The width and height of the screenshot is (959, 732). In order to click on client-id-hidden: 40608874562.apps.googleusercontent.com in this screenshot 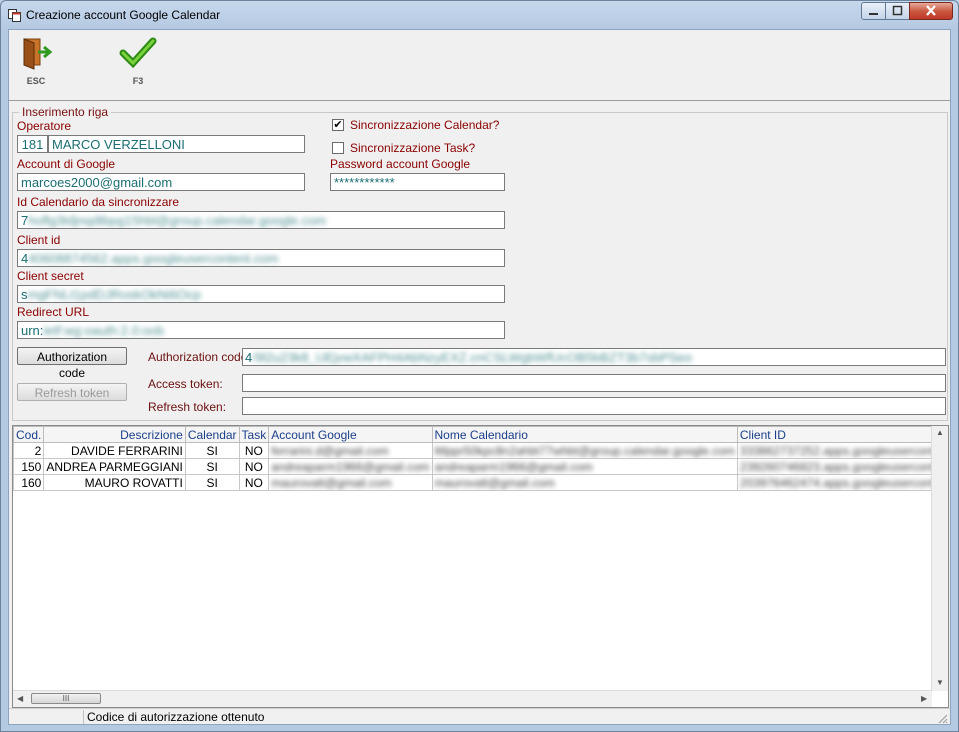, I will do `click(153, 258)`.